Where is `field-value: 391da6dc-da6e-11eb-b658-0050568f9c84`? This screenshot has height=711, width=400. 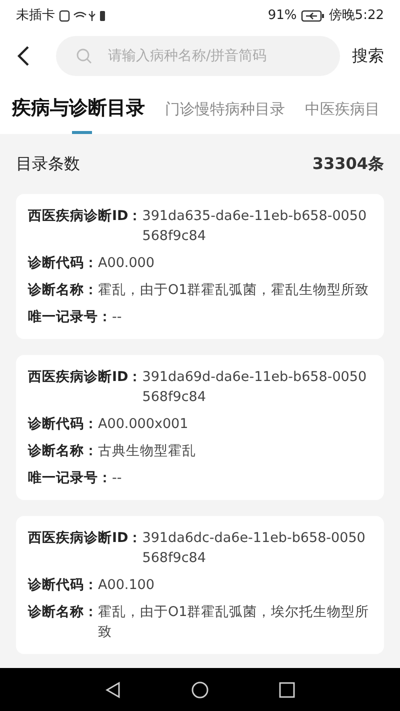
field-value: 391da6dc-da6e-11eb-b658-0050568f9c84 is located at coordinates (254, 548).